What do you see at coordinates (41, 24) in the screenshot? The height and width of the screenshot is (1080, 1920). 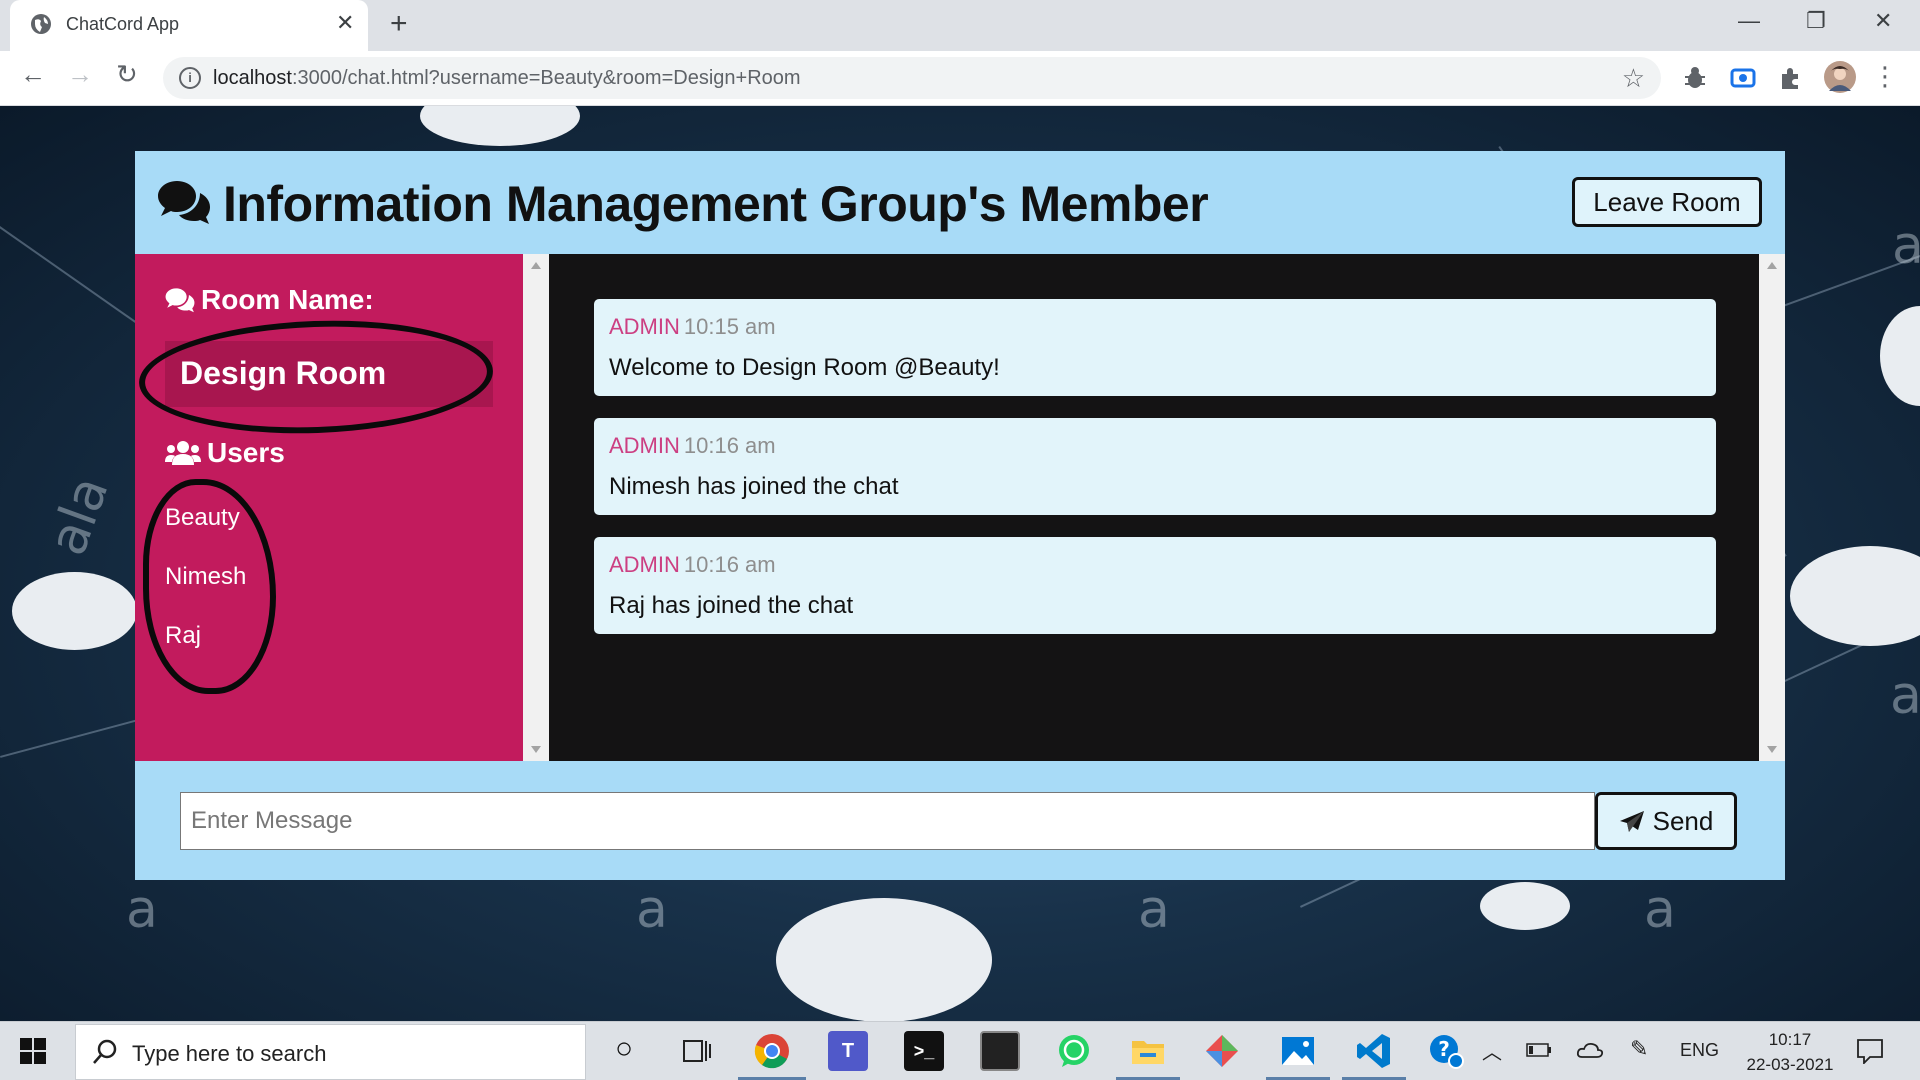 I see `globe-icon` at bounding box center [41, 24].